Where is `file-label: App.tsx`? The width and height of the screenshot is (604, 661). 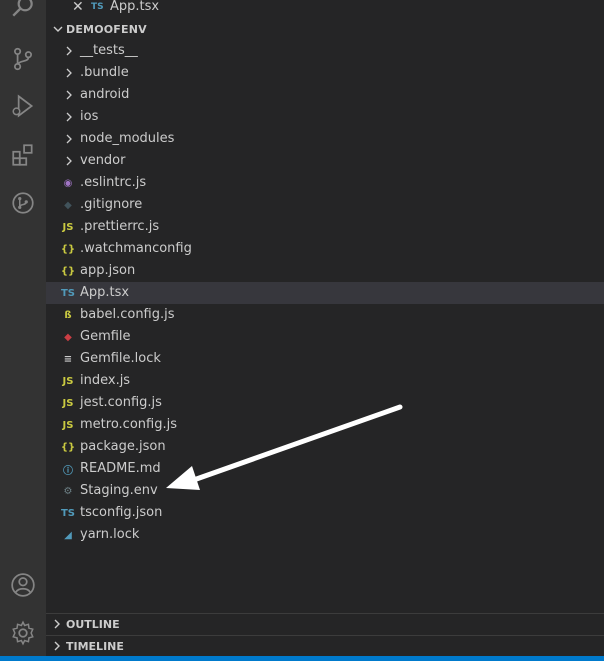 file-label: App.tsx is located at coordinates (105, 292).